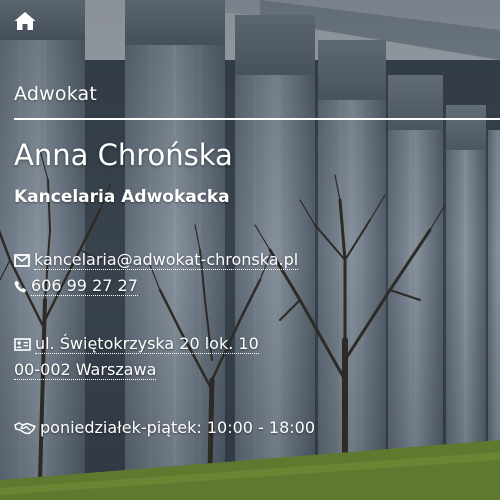 This screenshot has height=500, width=500. I want to click on office-name: Kancelaria Adwokacka, so click(122, 197).